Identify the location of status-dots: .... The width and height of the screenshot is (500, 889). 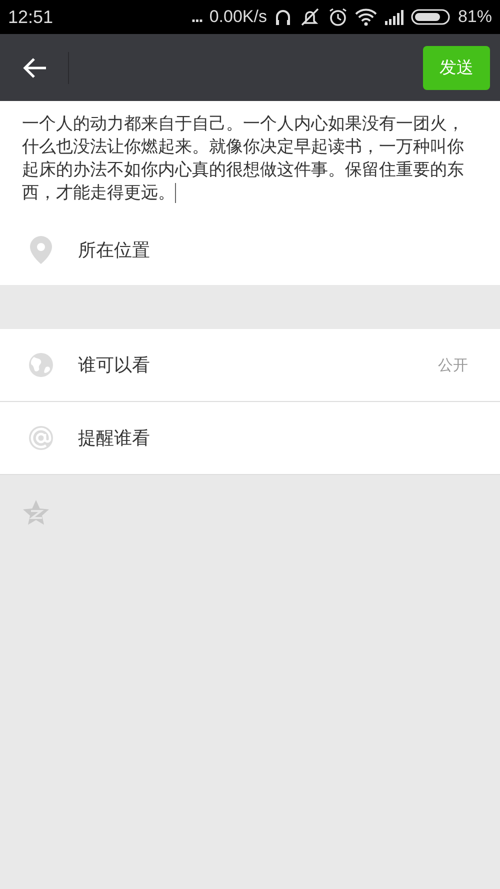
(196, 17).